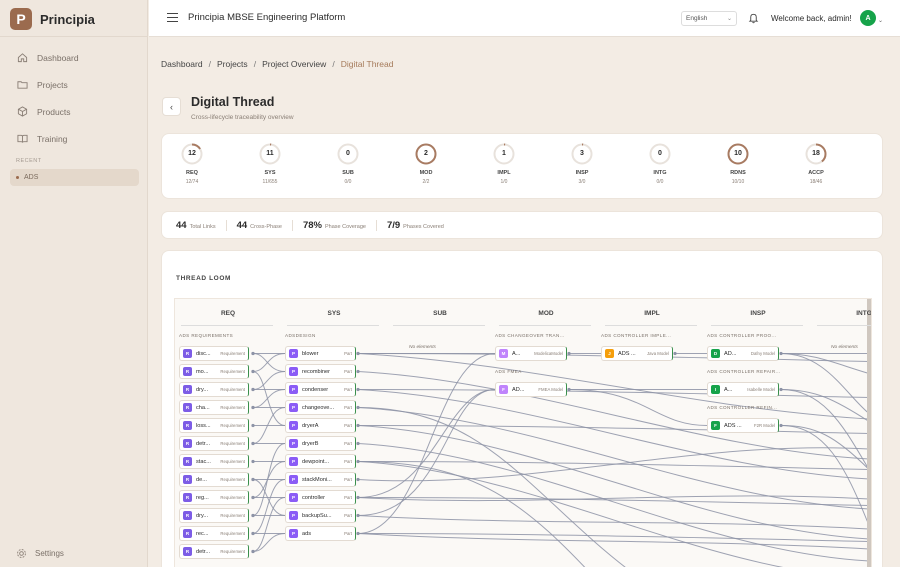 Image resolution: width=900 pixels, height=567 pixels. I want to click on sidebar-item-products: Products, so click(75, 111).